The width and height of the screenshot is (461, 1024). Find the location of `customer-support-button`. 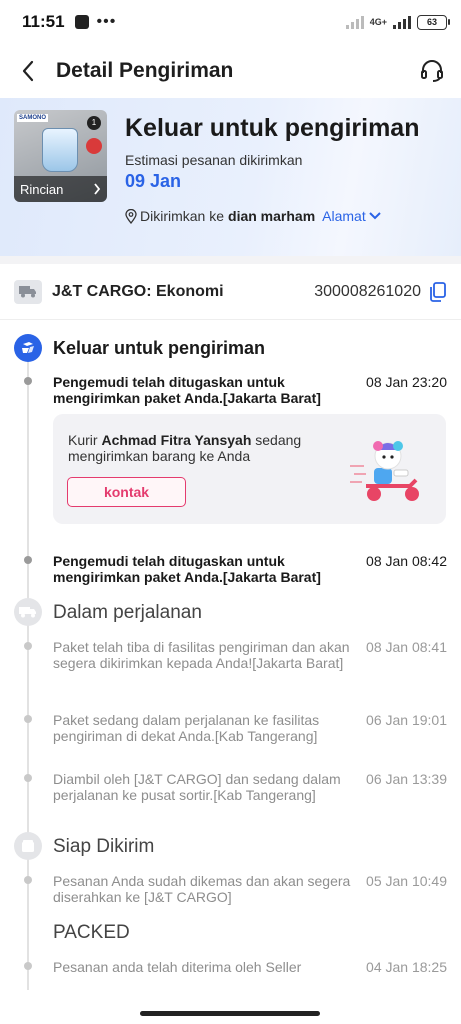

customer-support-button is located at coordinates (432, 71).